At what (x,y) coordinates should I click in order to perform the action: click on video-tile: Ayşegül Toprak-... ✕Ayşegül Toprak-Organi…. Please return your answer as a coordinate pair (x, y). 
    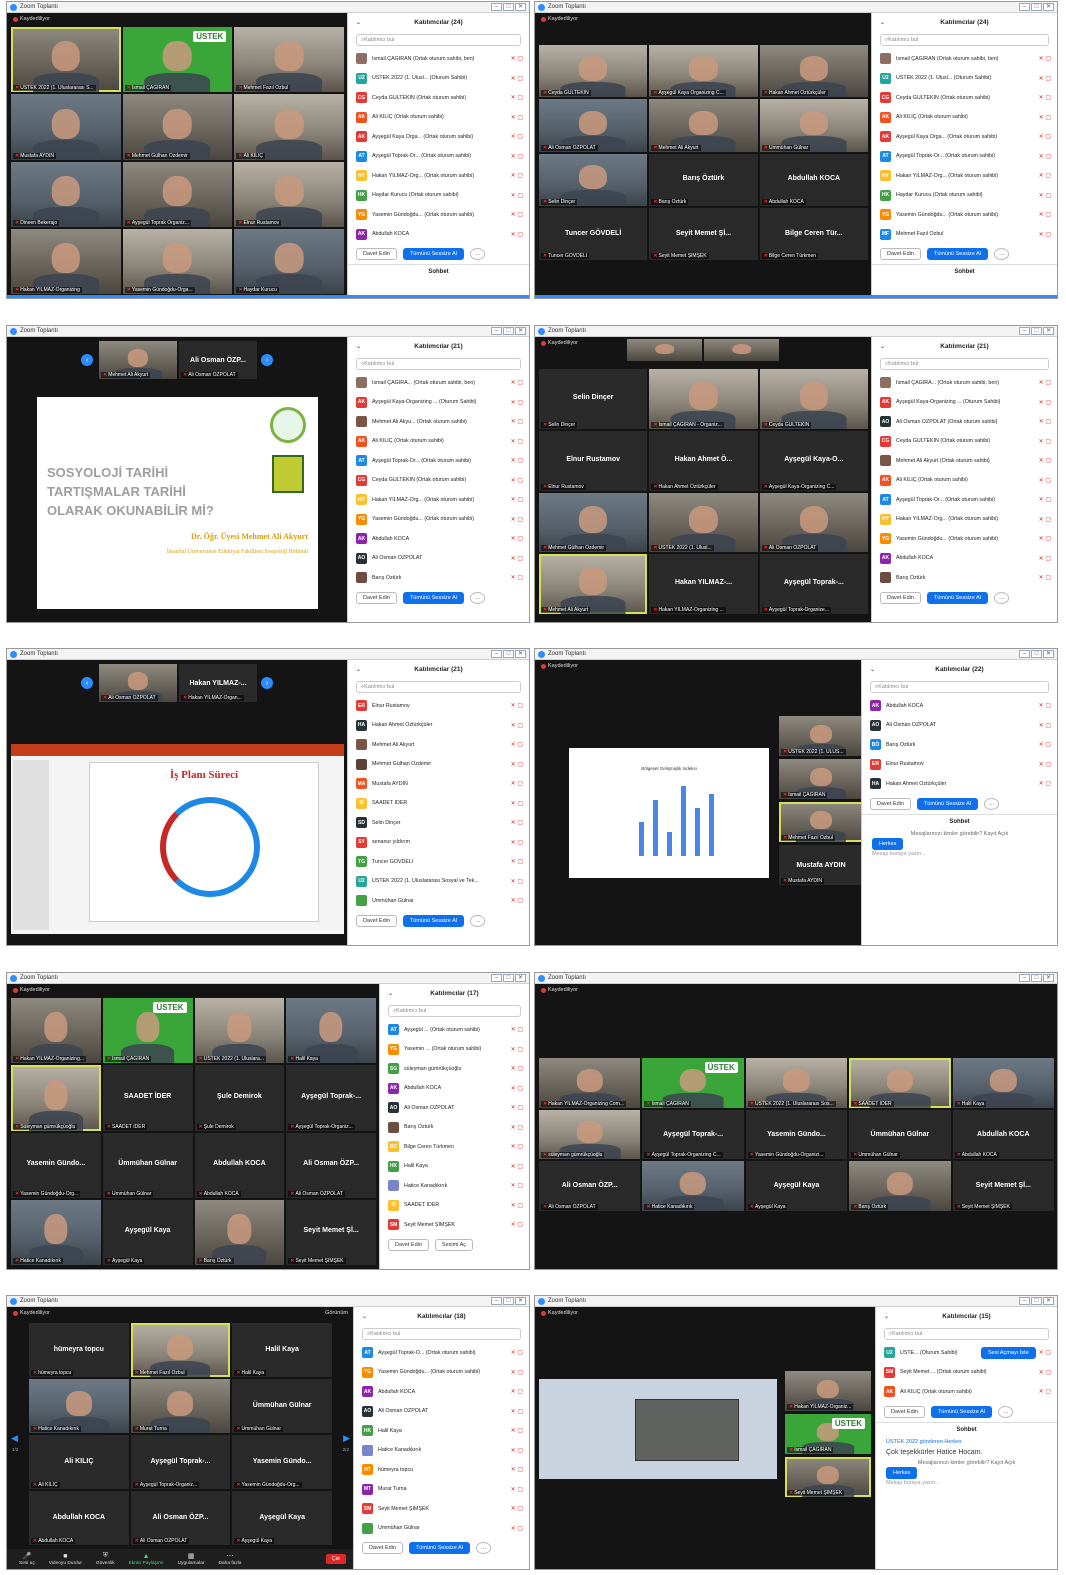
    Looking at the image, I should click on (693, 1134).